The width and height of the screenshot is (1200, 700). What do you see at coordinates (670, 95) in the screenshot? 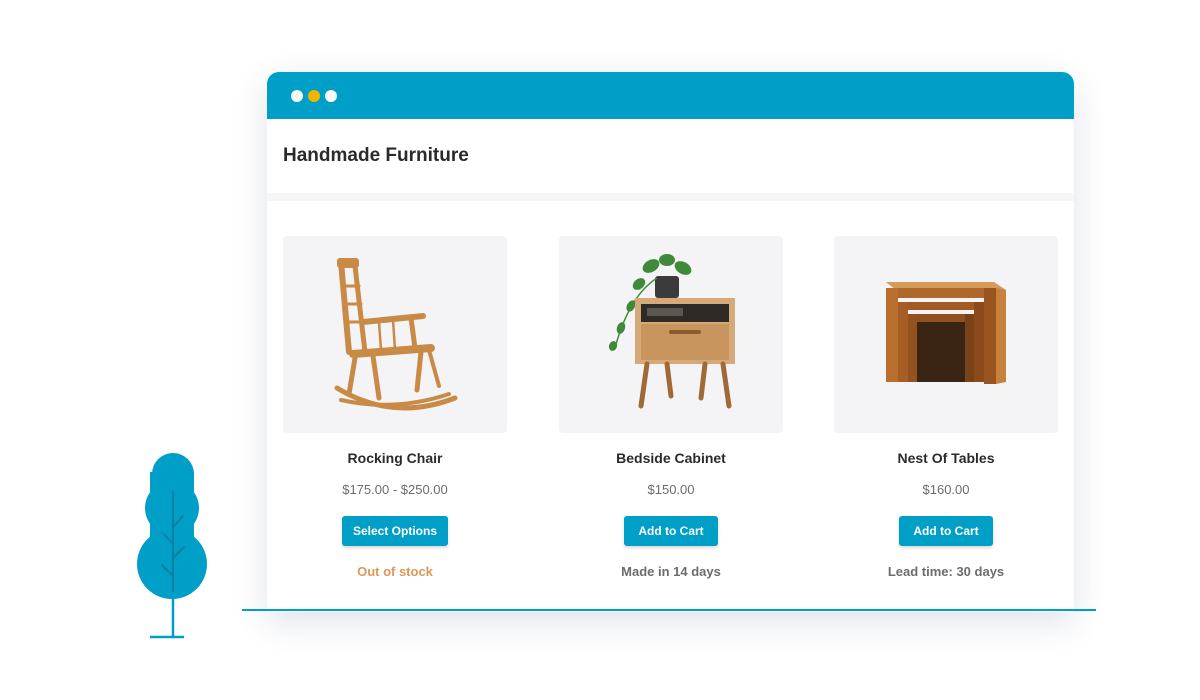
I see `window-titlebar` at bounding box center [670, 95].